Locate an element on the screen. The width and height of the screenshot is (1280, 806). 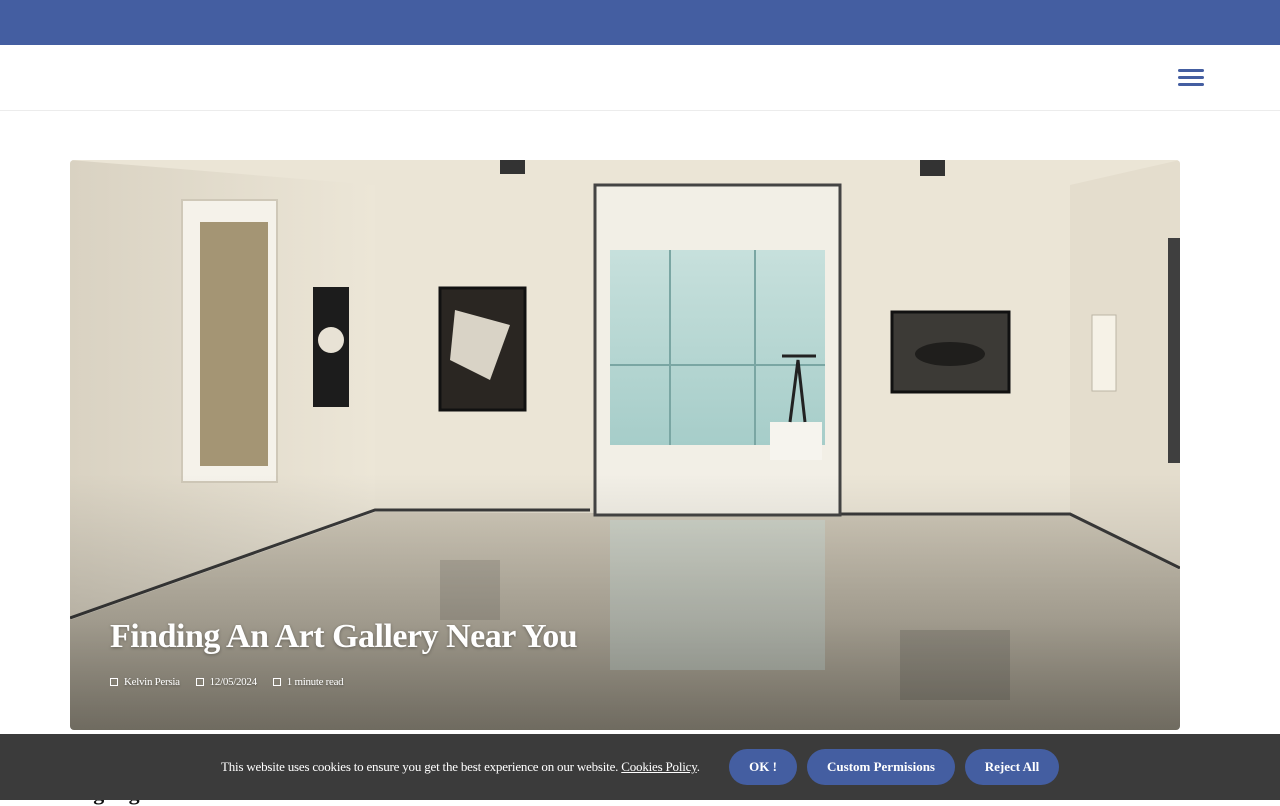
meta-author: Kelvin Persia is located at coordinates (145, 682).